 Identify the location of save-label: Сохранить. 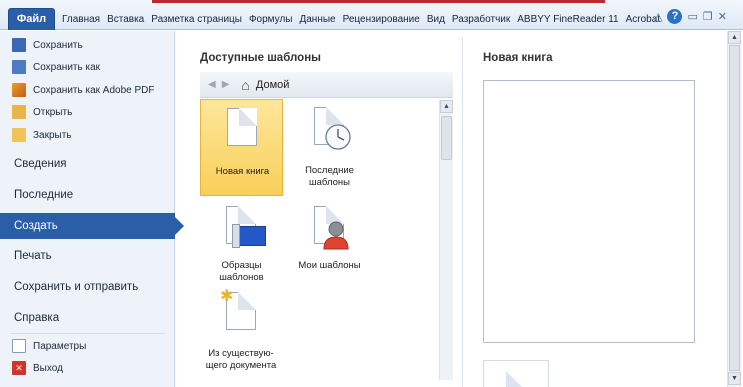
(58, 45).